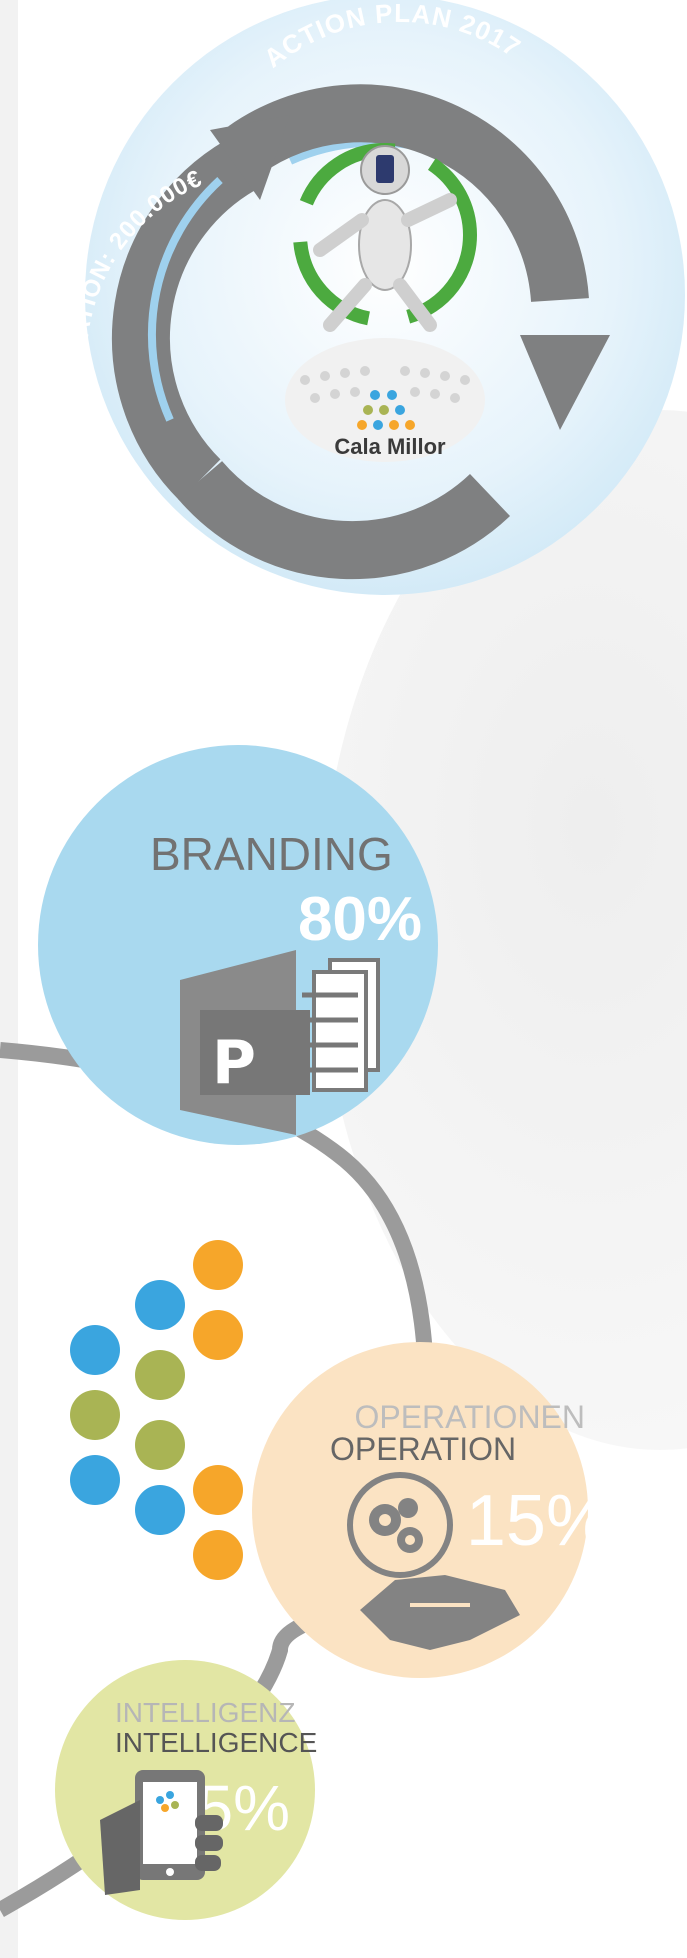 The image size is (687, 1958). What do you see at coordinates (9, 979) in the screenshot?
I see `left-edge-shade` at bounding box center [9, 979].